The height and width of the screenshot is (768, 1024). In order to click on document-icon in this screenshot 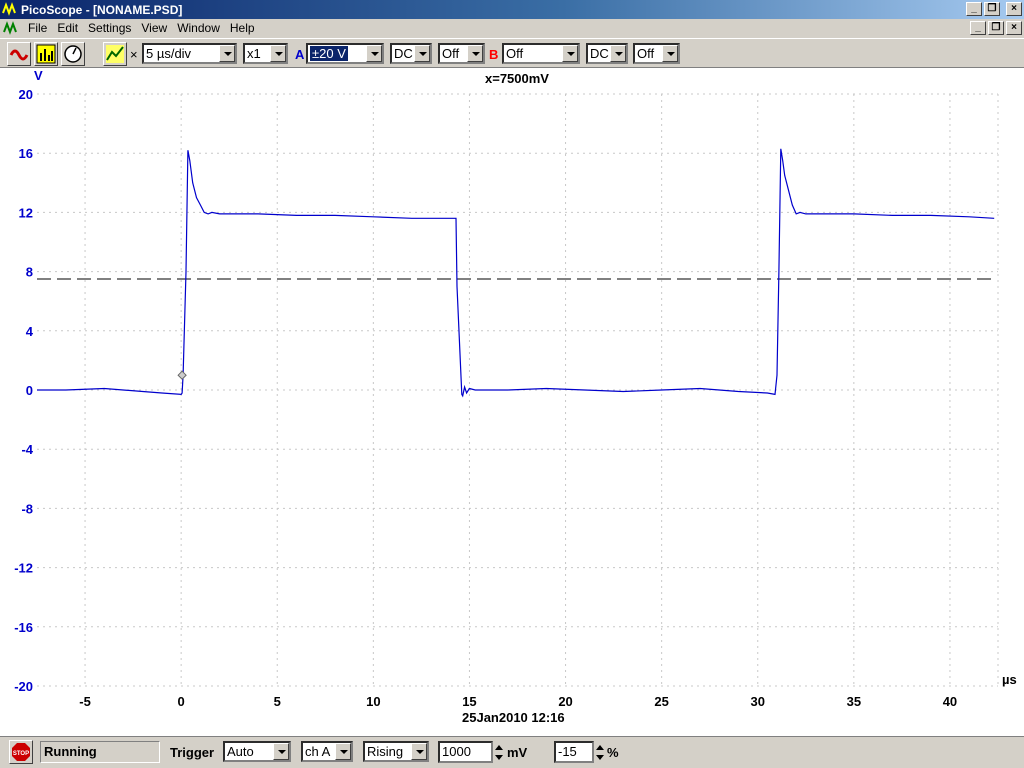, I will do `click(11, 28)`.